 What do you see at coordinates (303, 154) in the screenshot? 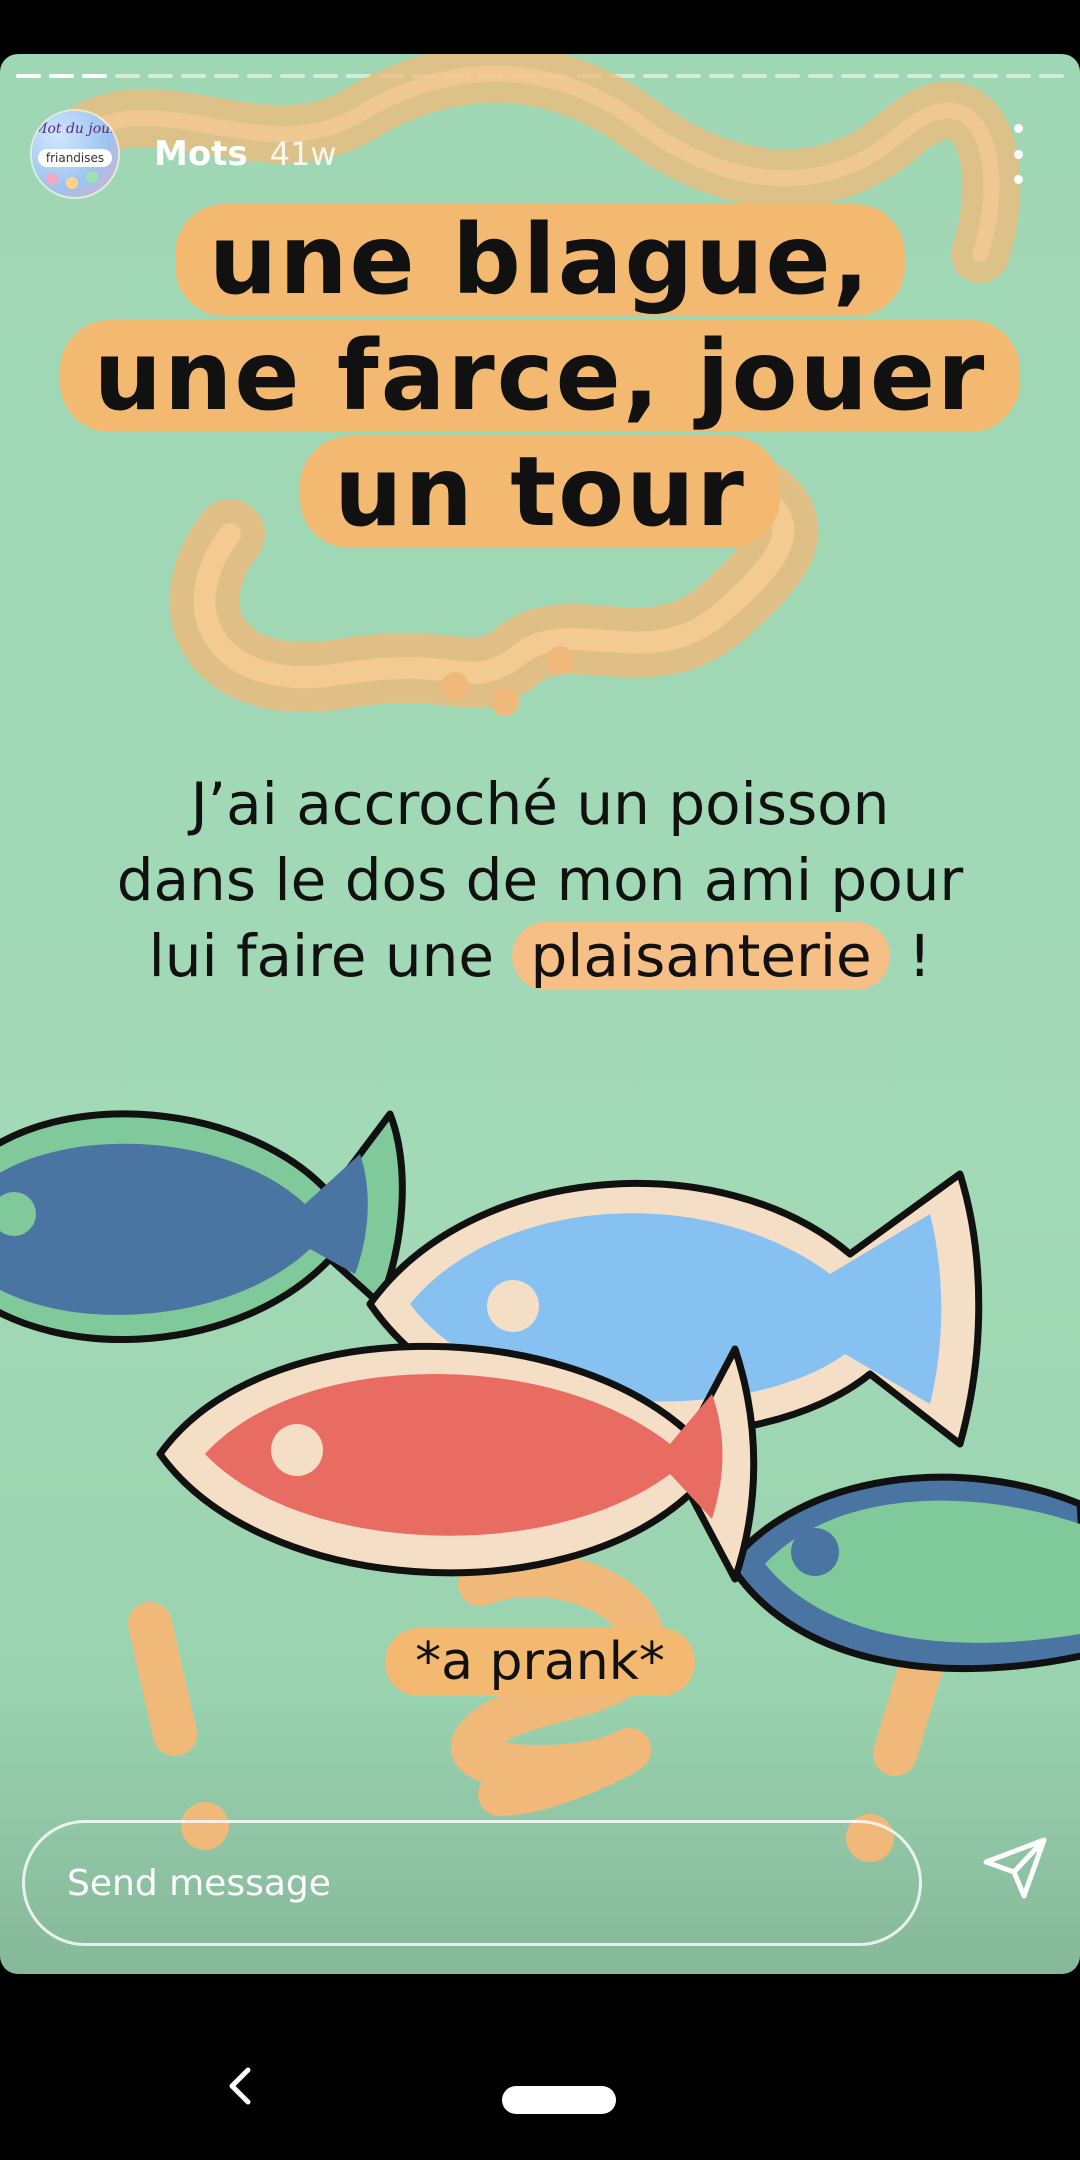
I see `story-timestamp: 41w` at bounding box center [303, 154].